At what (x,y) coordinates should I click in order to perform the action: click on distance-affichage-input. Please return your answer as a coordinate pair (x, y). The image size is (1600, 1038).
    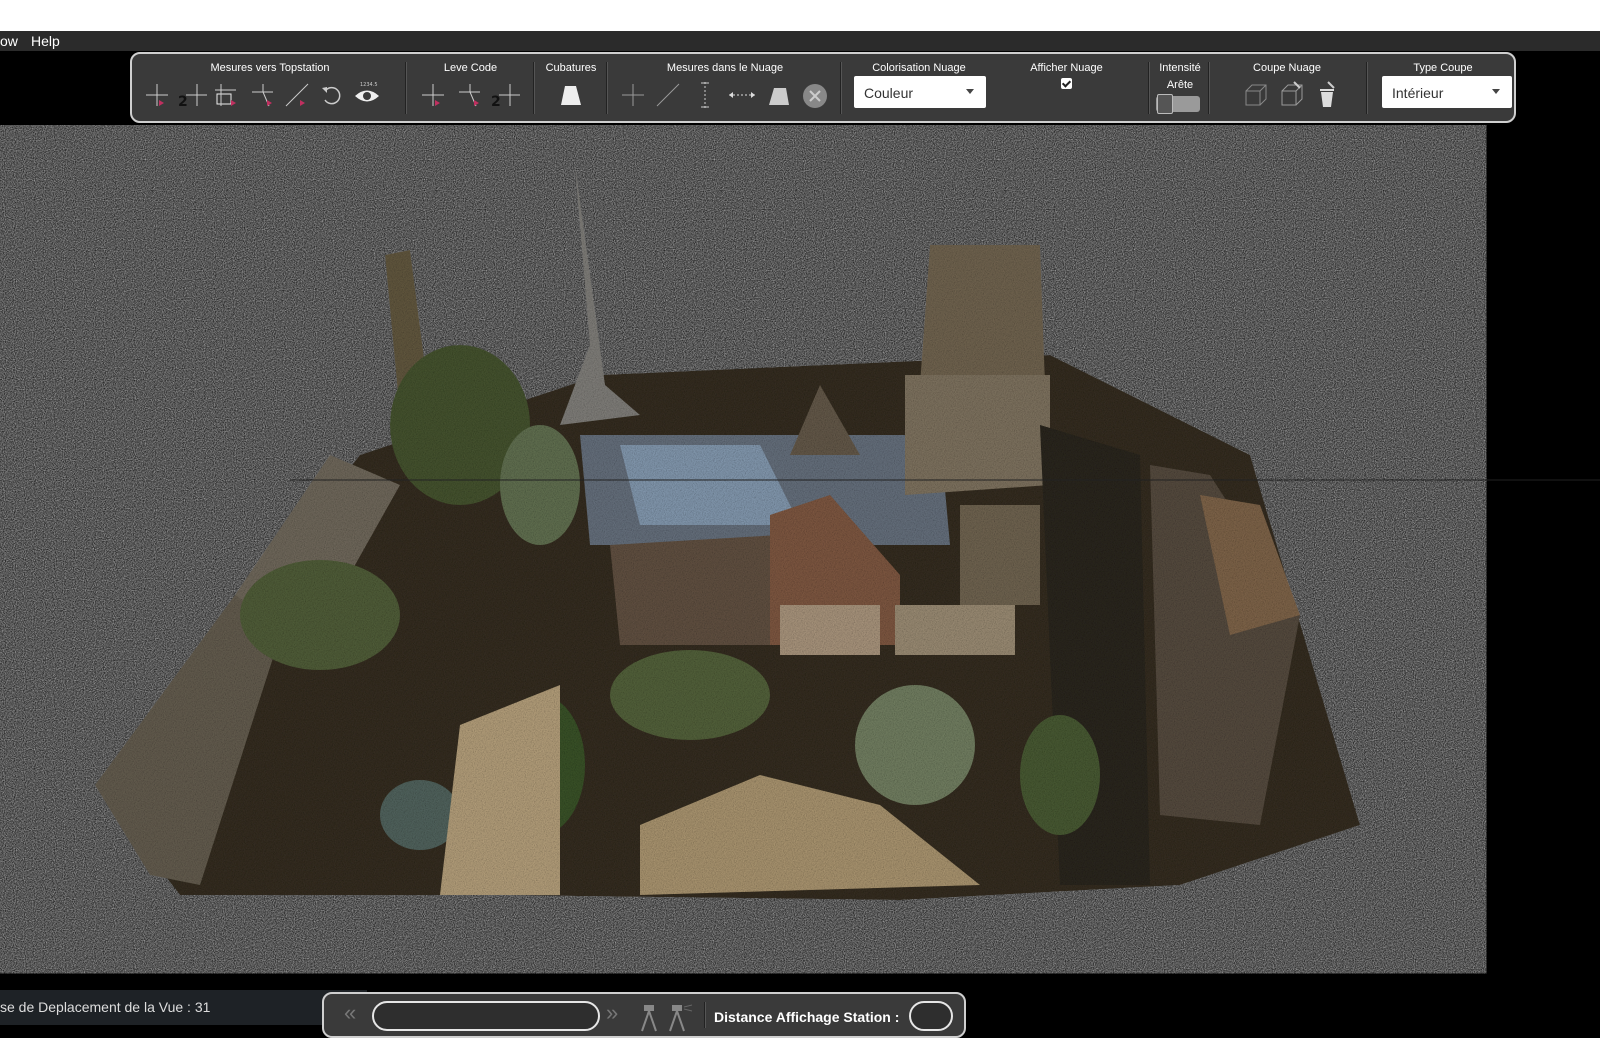
    Looking at the image, I should click on (931, 1016).